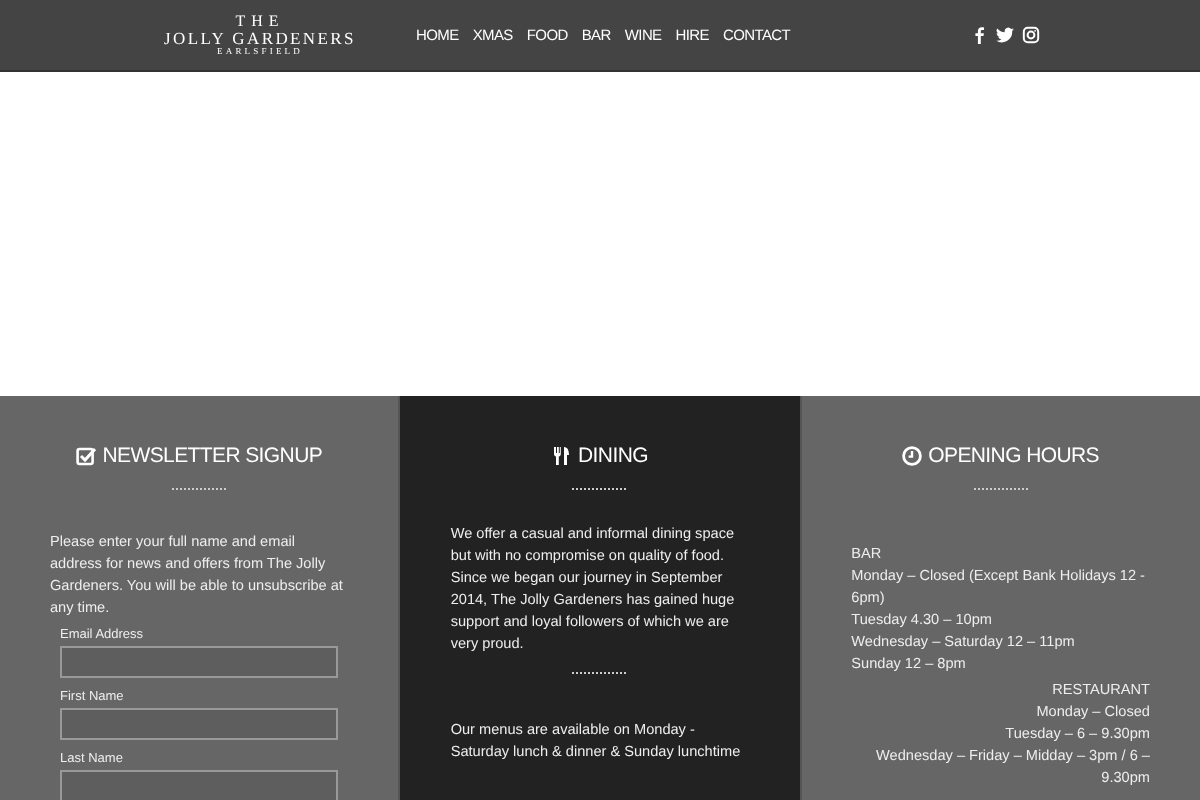 The image size is (1200, 800). Describe the element at coordinates (979, 35) in the screenshot. I see `facebook-icon` at that location.